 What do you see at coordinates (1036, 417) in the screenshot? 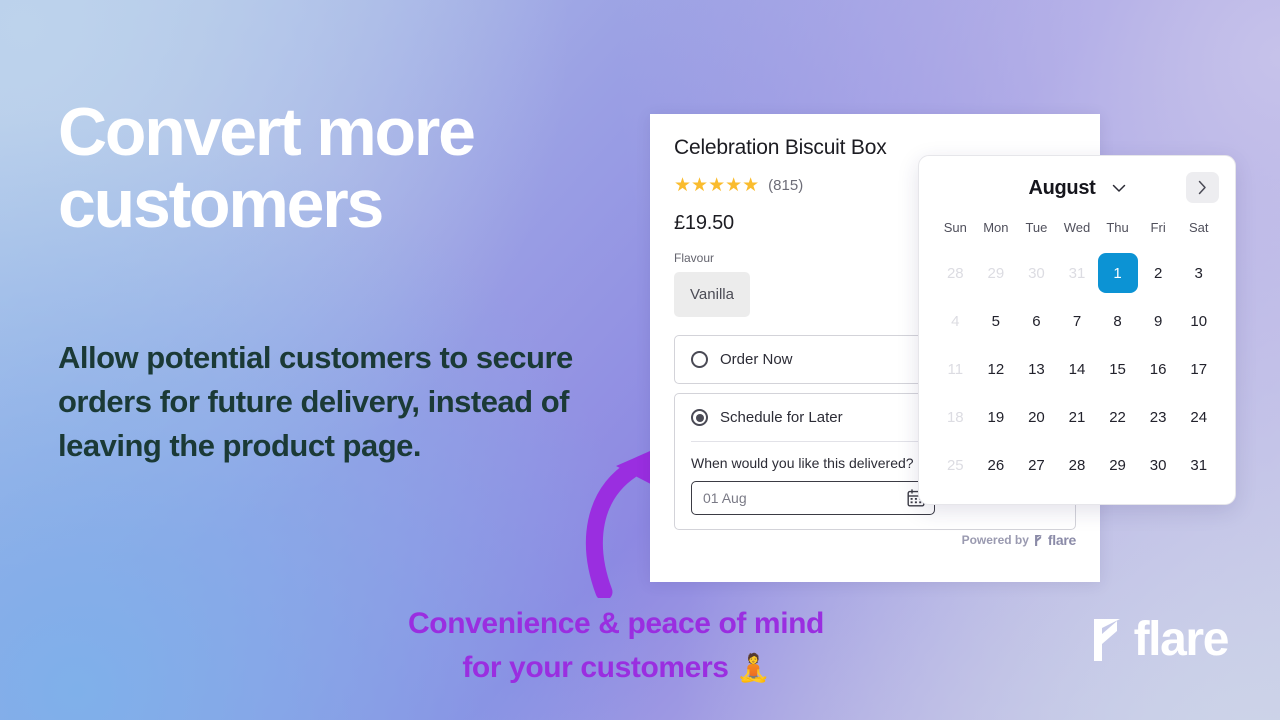
I see `calendar-day: 20` at bounding box center [1036, 417].